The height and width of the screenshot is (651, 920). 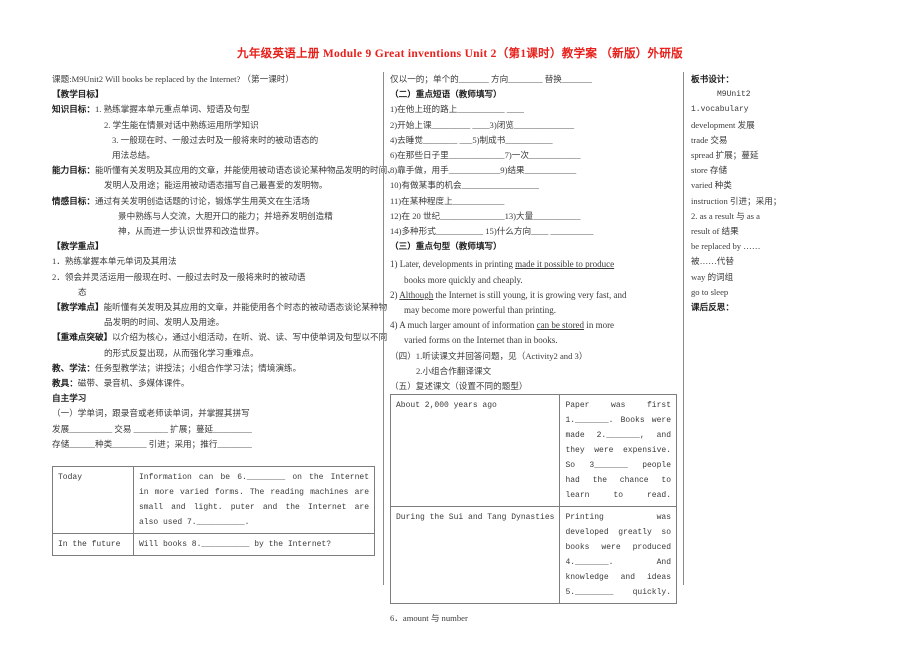 I want to click on knowledge-goal-item-2: 2. 学生能在情景对话中熟练运用所学知识, so click(x=181, y=124).